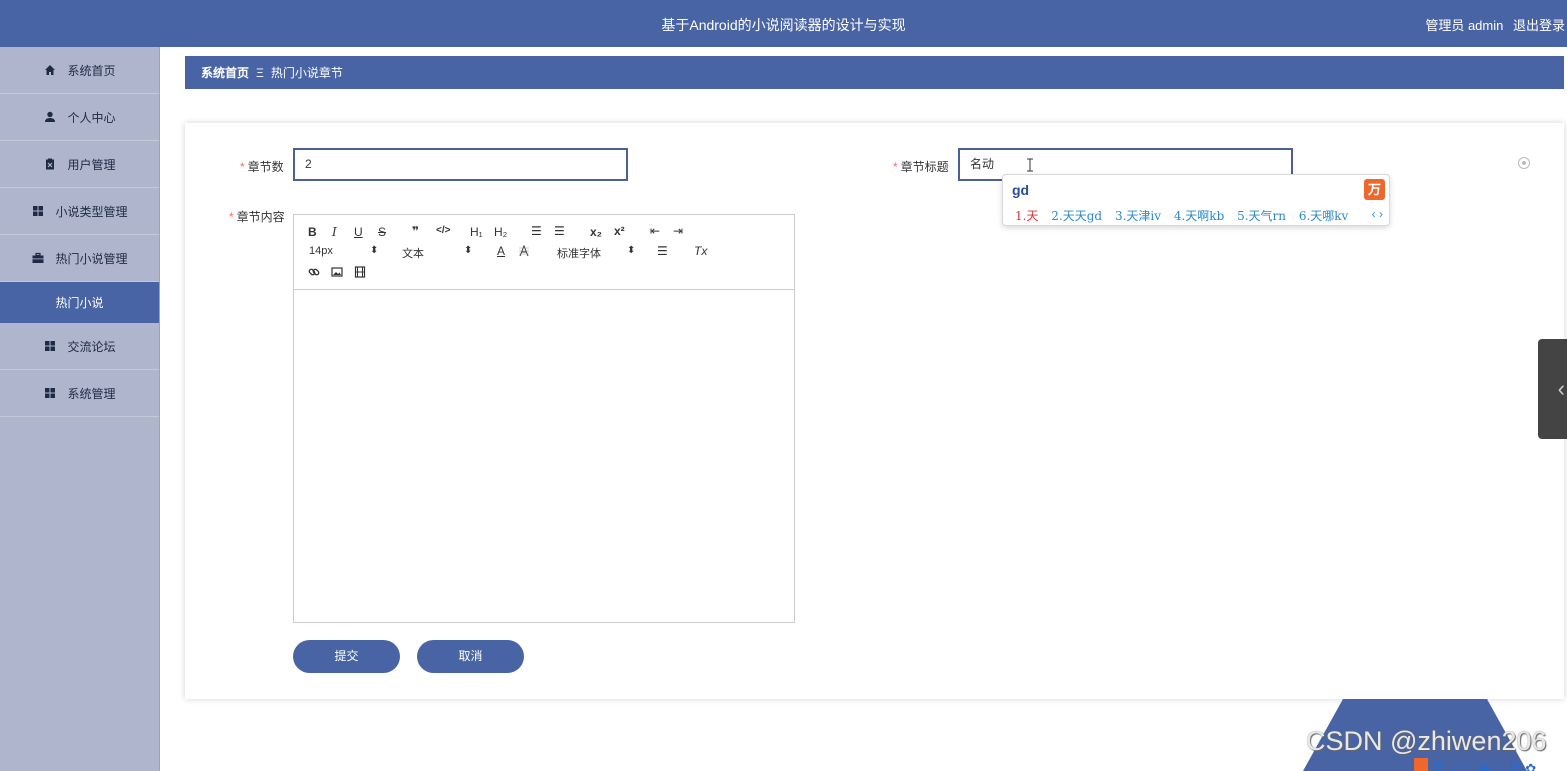 The width and height of the screenshot is (1567, 771). Describe the element at coordinates (874, 72) in the screenshot. I see `breadcrumb: 系统首页 Ξ 热门小说章节` at that location.